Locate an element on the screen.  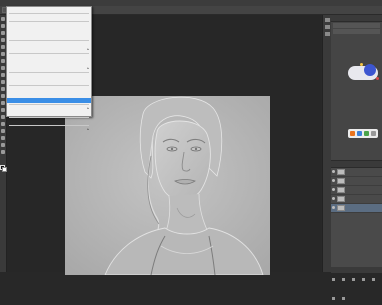
history-brush-tool-icon is located at coordinates (3, 82).